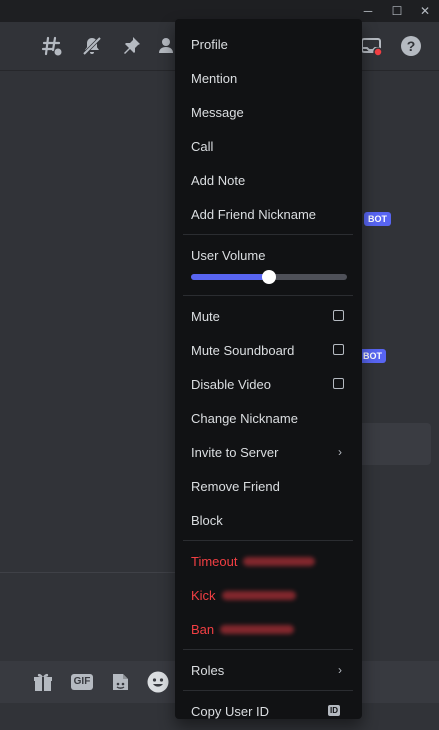  Describe the element at coordinates (214, 78) in the screenshot. I see `menu-item-label: Mention` at that location.